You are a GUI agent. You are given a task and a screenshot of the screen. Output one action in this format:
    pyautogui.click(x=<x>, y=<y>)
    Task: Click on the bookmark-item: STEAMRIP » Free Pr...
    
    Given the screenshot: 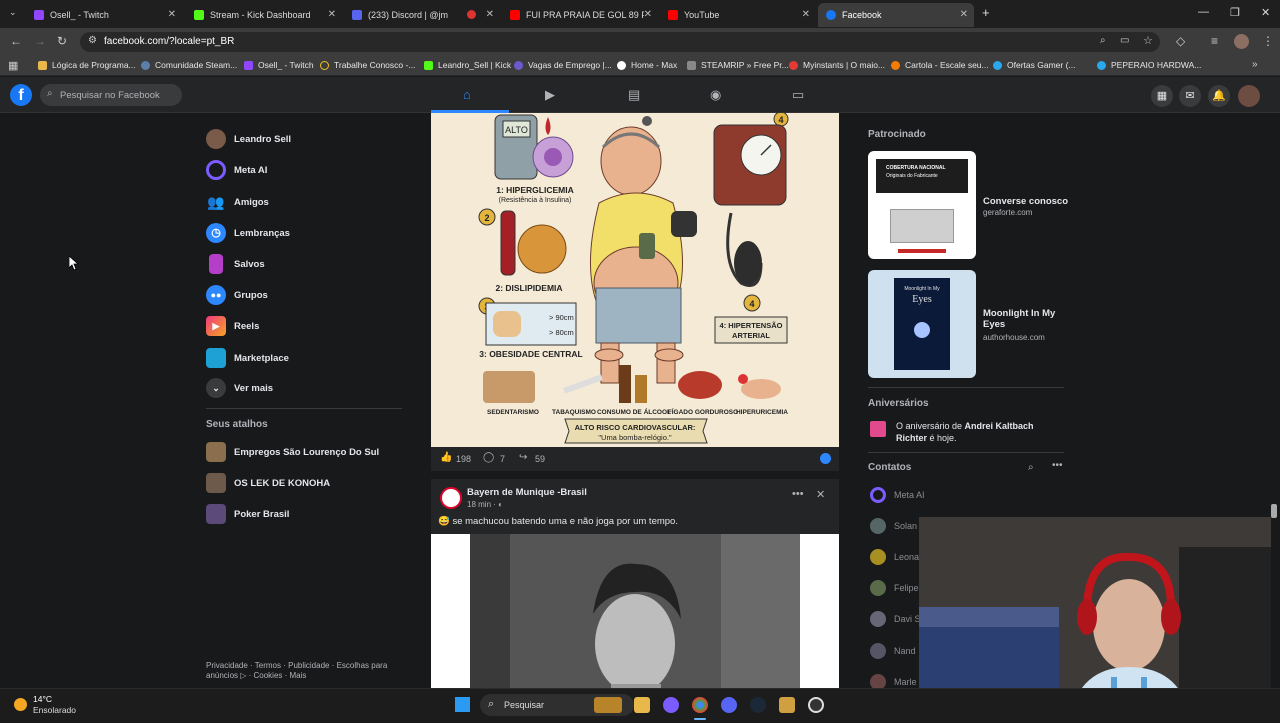 What is the action you would take?
    pyautogui.click(x=738, y=65)
    